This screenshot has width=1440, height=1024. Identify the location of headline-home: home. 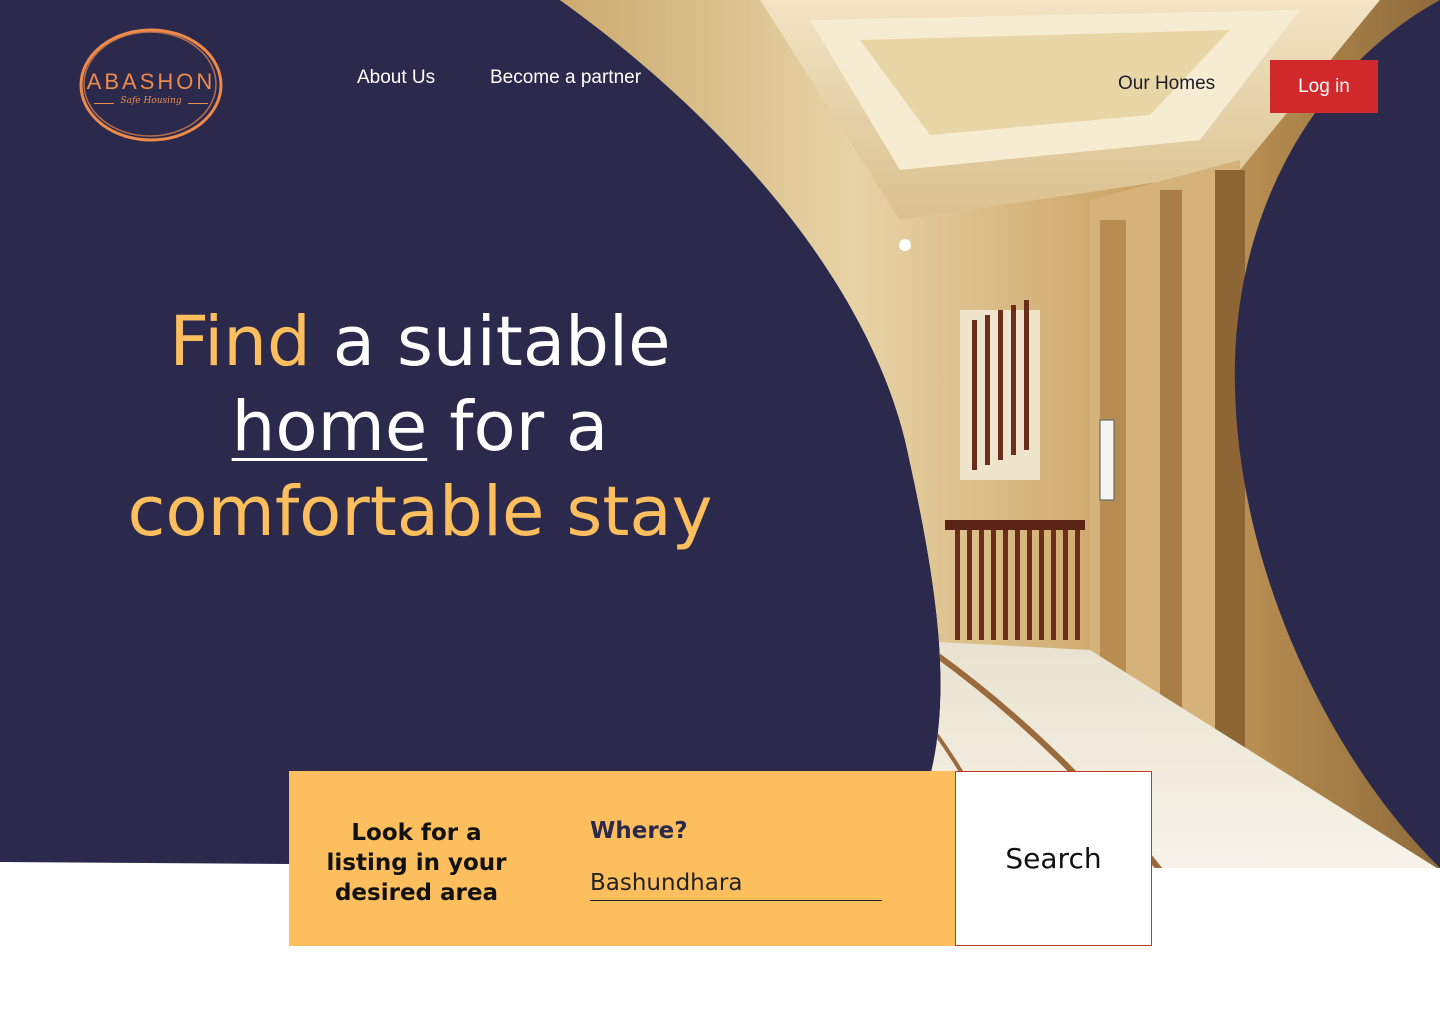
(329, 427).